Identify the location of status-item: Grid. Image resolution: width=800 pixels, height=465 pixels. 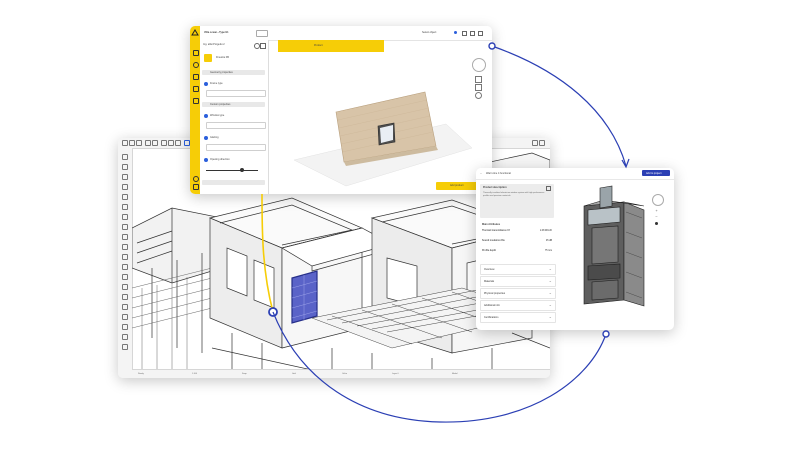
(294, 374).